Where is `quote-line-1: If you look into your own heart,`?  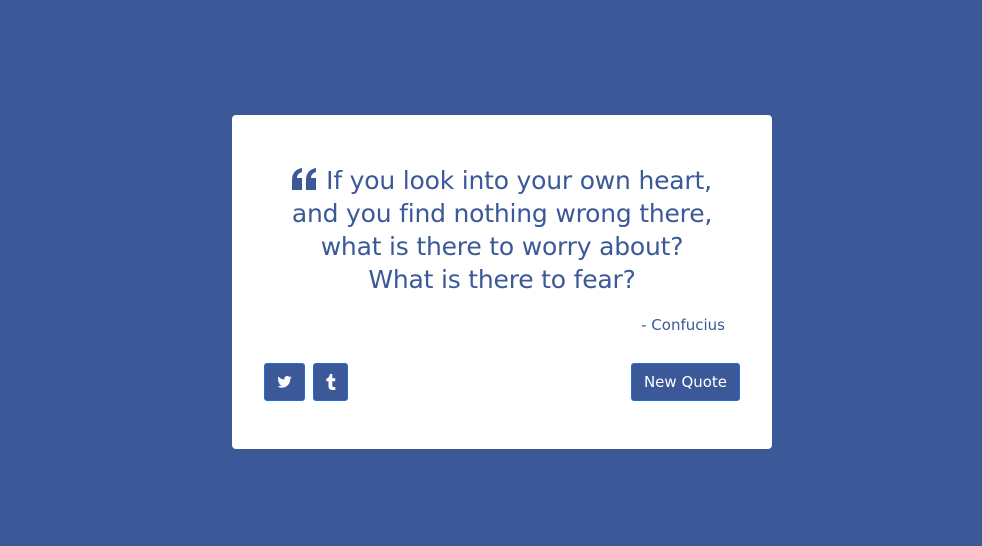
quote-line-1: If you look into your own heart, is located at coordinates (502, 180).